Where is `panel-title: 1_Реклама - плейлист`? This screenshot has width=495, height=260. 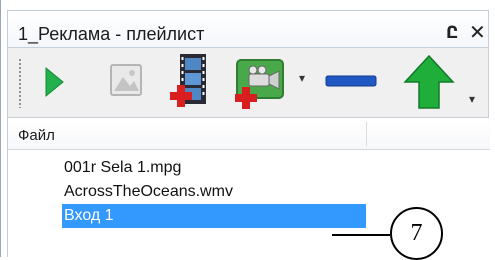 panel-title: 1_Реклама - плейлист is located at coordinates (111, 34).